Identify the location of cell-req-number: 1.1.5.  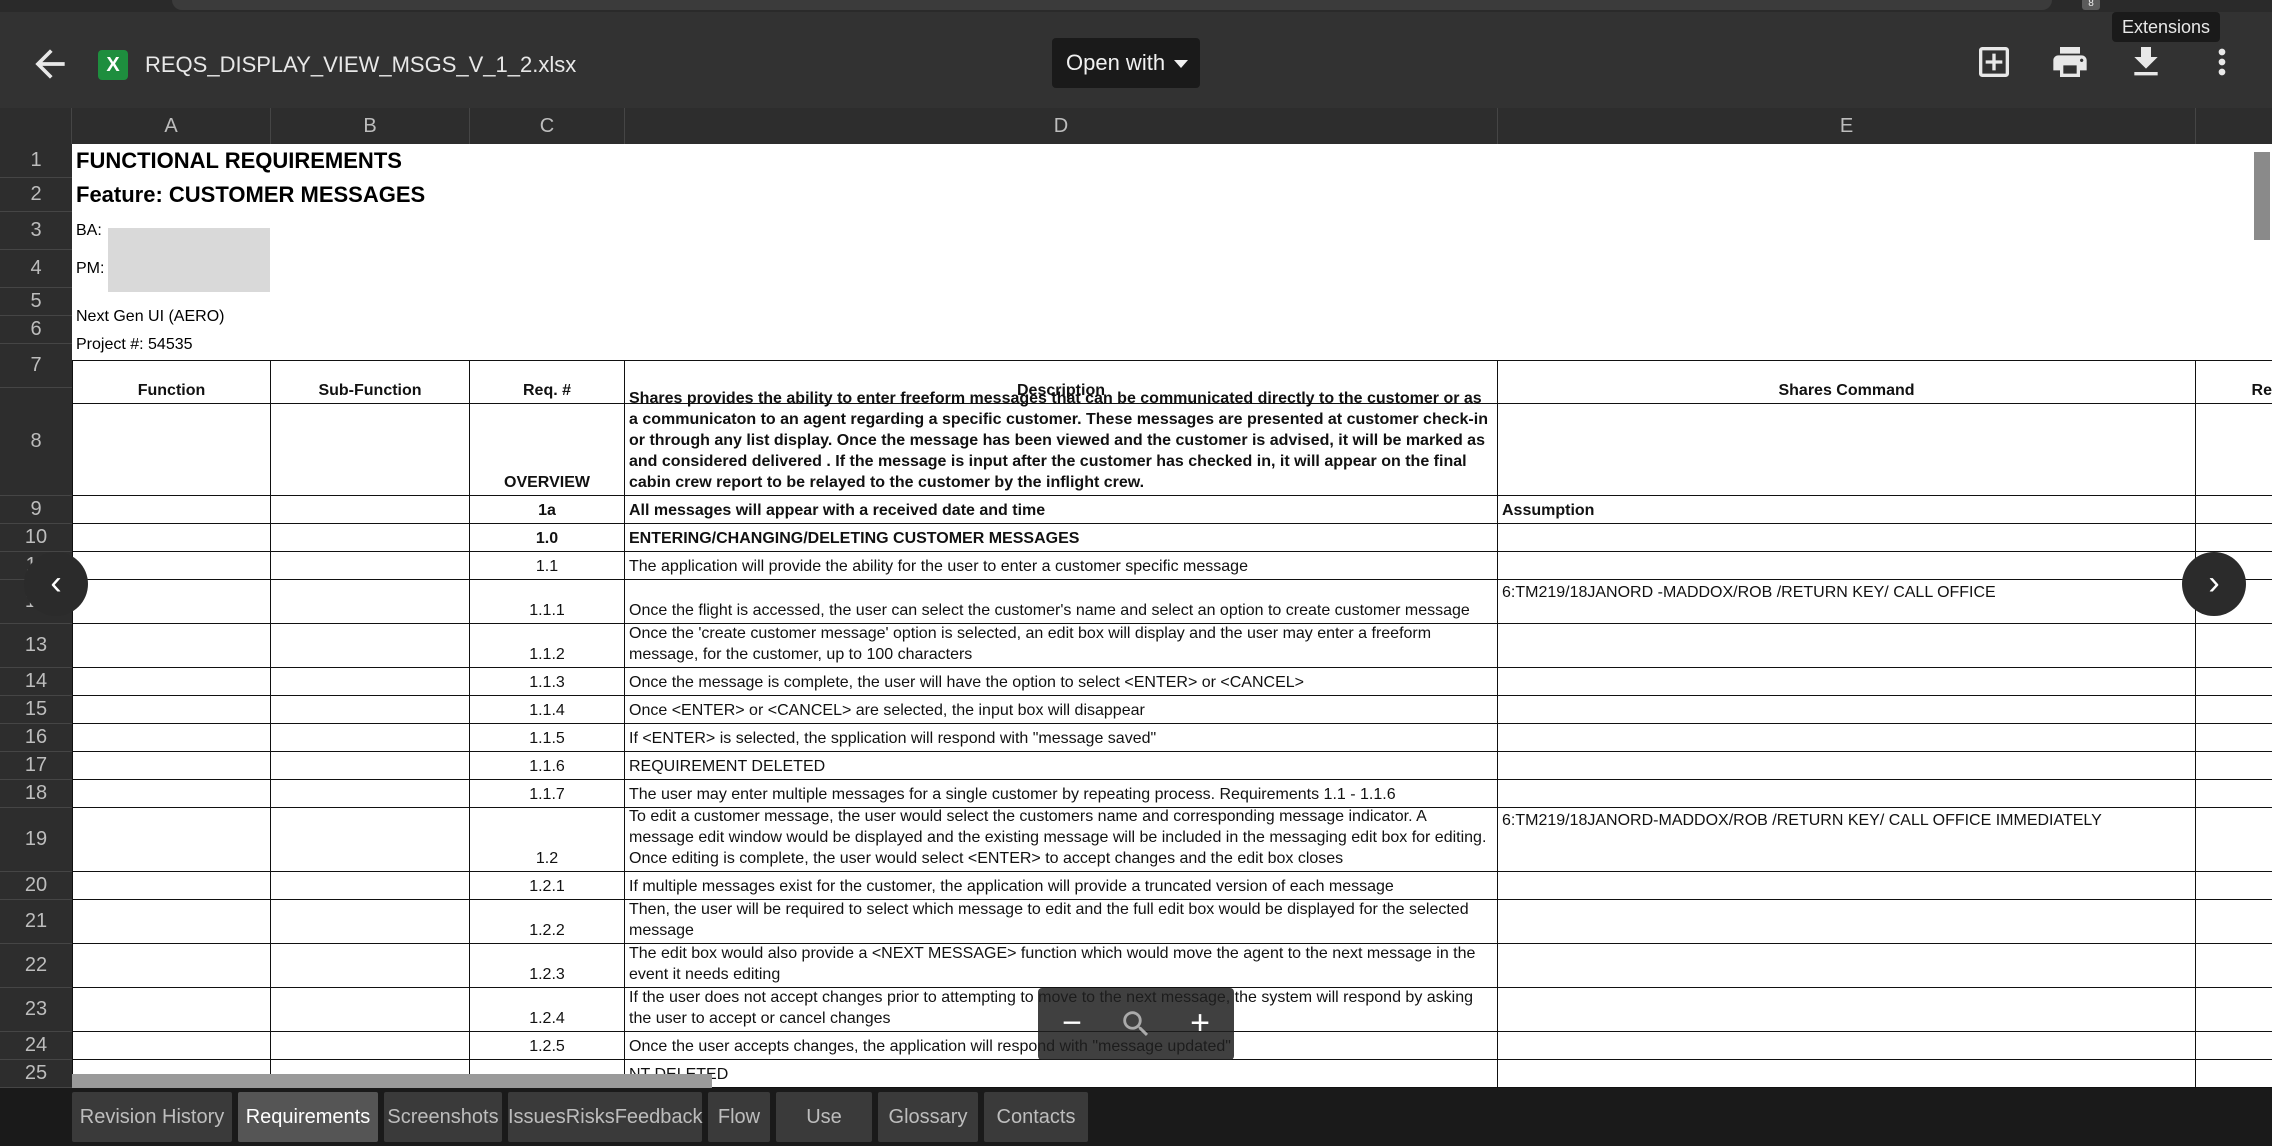
(547, 738).